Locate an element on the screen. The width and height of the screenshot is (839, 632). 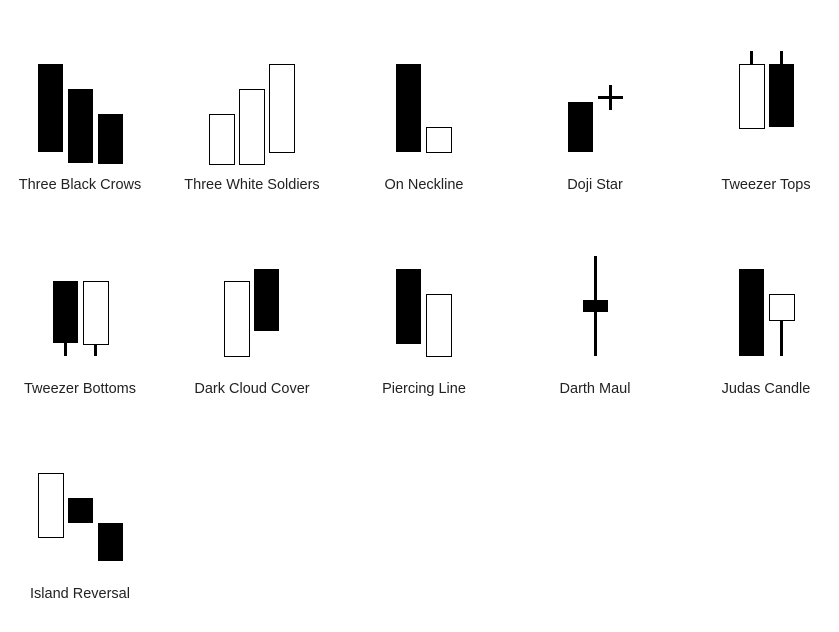
pattern-label: Doji Star is located at coordinates (595, 185).